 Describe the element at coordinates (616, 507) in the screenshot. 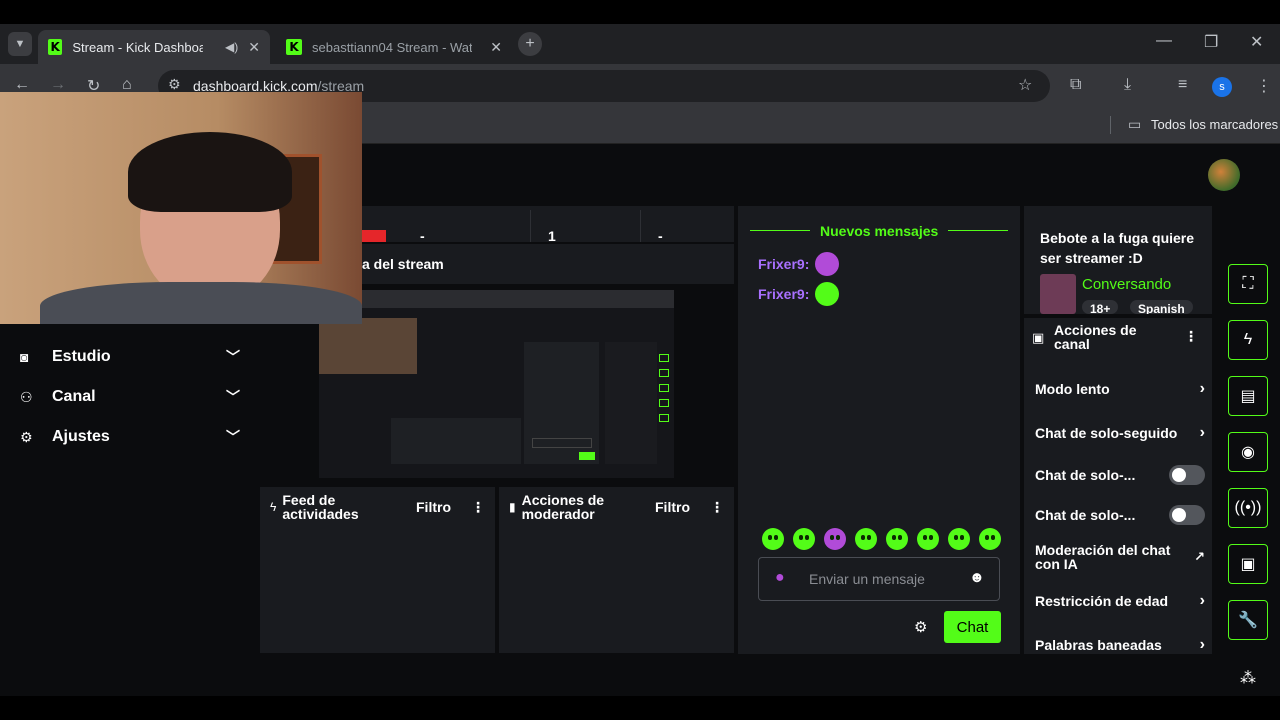

I see `panel-header: ▮ Acciones de moderador Filtro ⋮` at that location.